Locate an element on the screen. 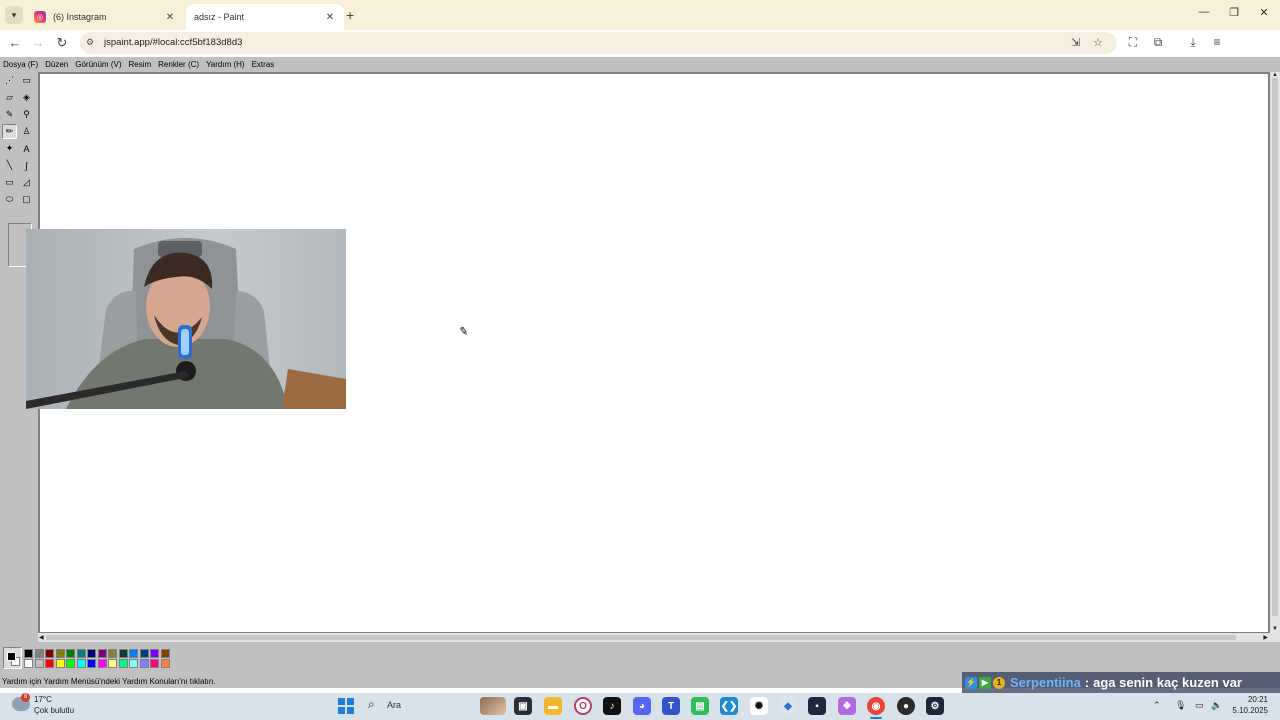 This screenshot has height=720, width=1280. discord-icon: ◕ is located at coordinates (642, 706).